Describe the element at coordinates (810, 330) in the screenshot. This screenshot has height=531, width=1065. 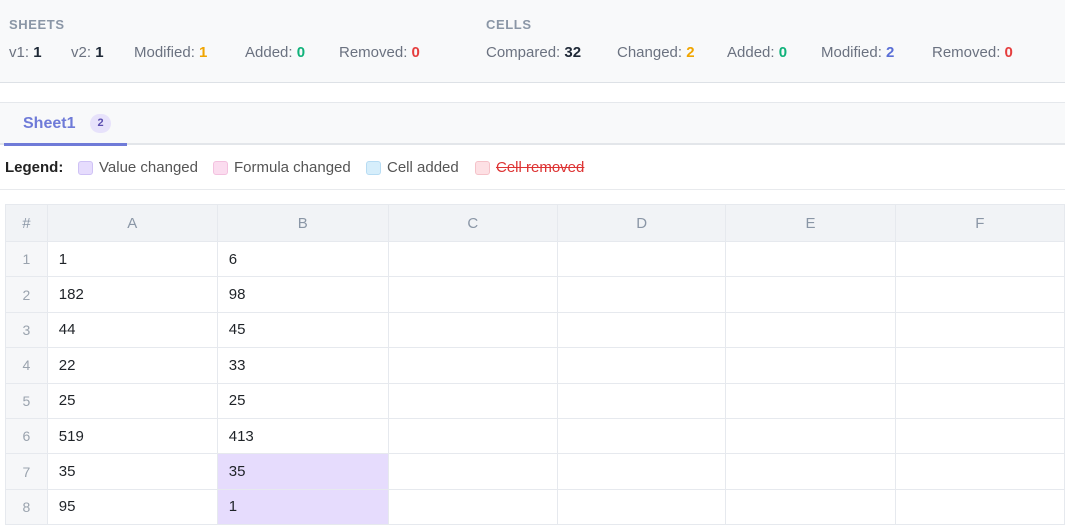
I see `cell-e3` at that location.